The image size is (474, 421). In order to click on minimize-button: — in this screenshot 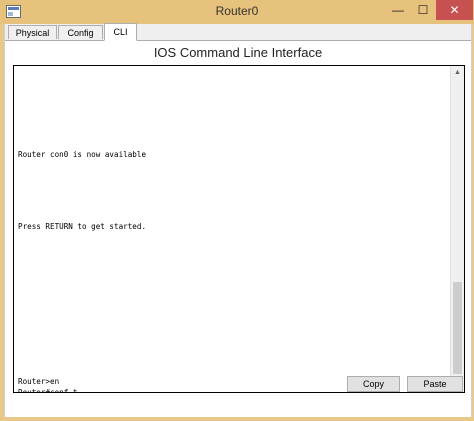, I will do `click(398, 10)`.